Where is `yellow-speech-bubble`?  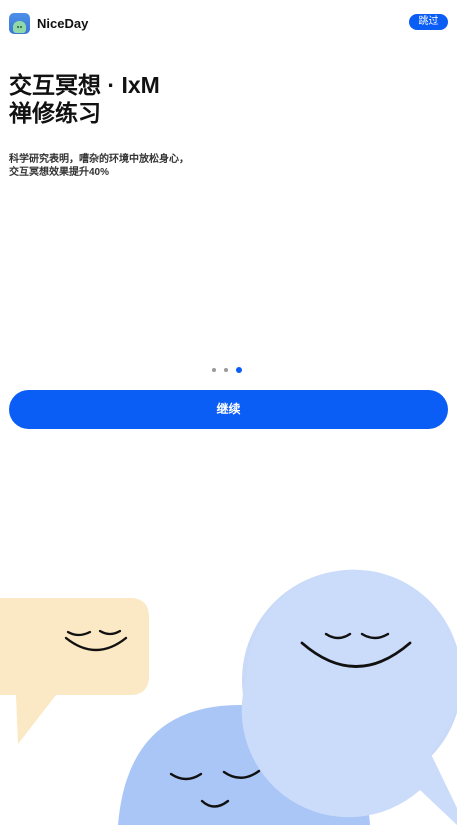
yellow-speech-bubble is located at coordinates (74, 671).